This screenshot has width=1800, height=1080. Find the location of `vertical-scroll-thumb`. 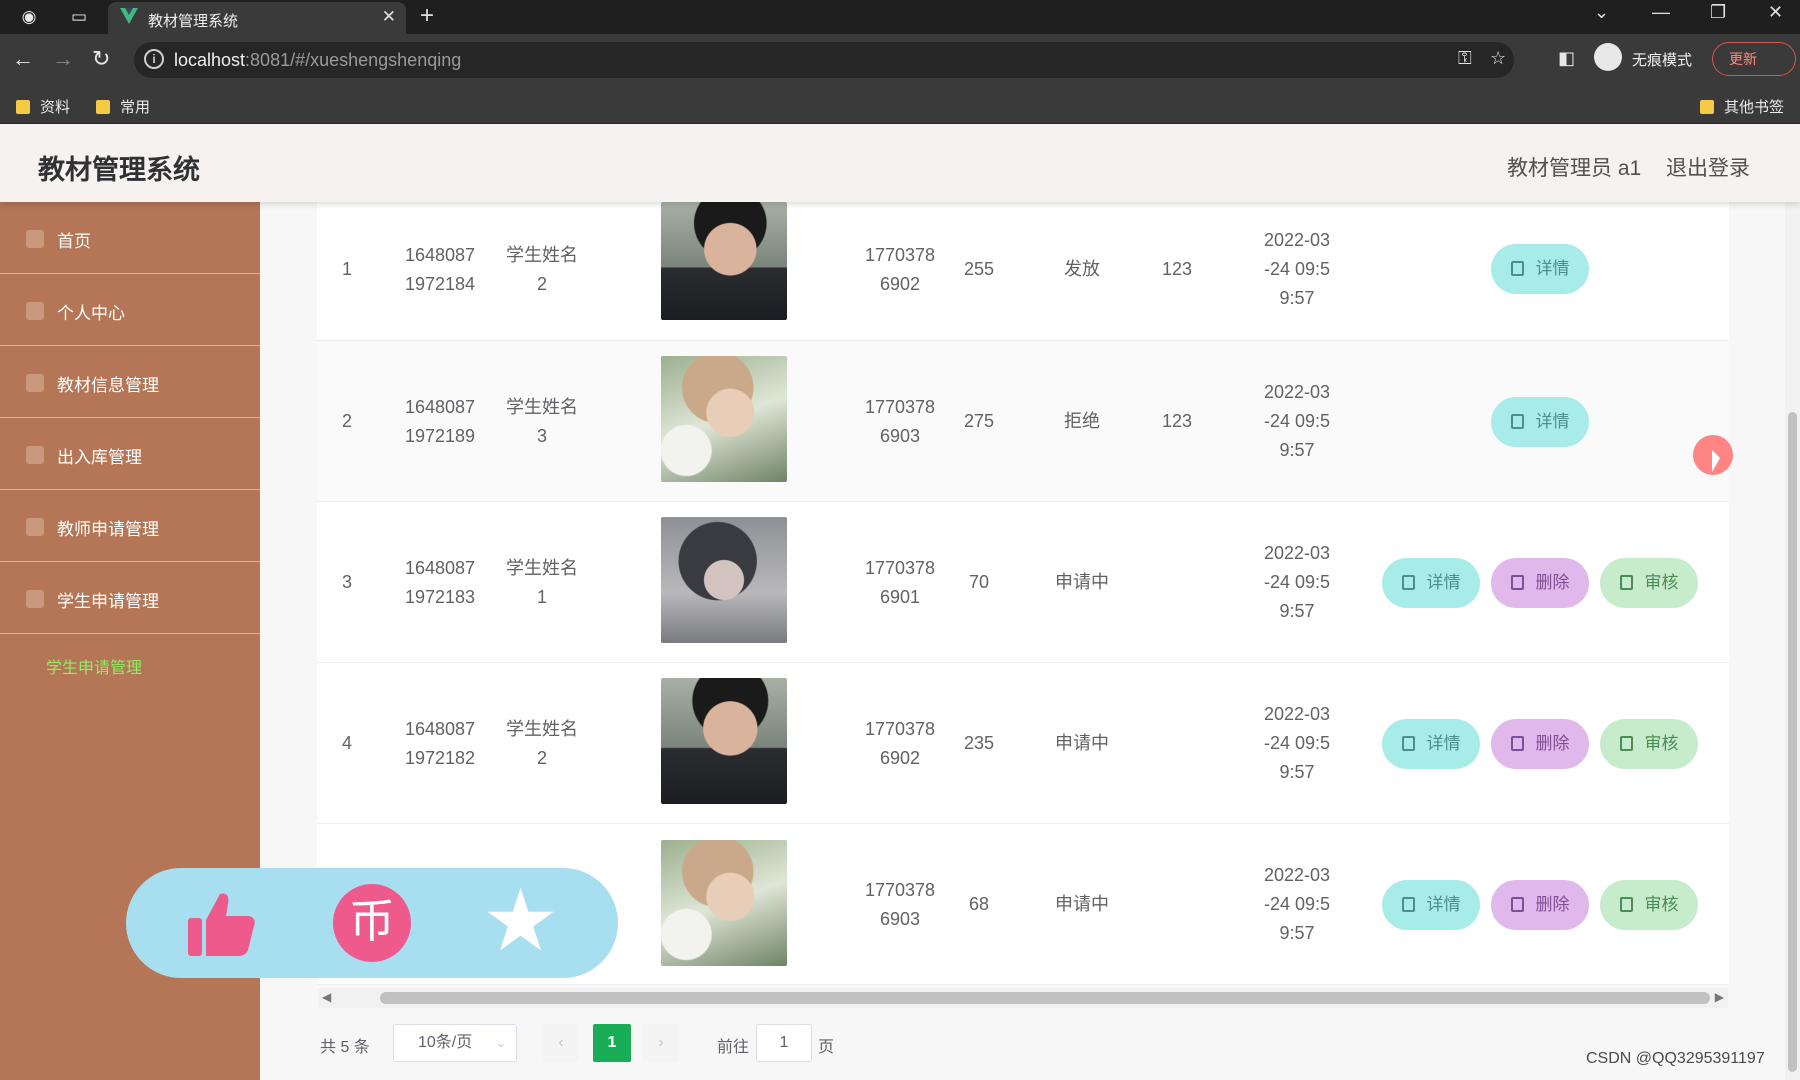

vertical-scroll-thumb is located at coordinates (1792, 742).